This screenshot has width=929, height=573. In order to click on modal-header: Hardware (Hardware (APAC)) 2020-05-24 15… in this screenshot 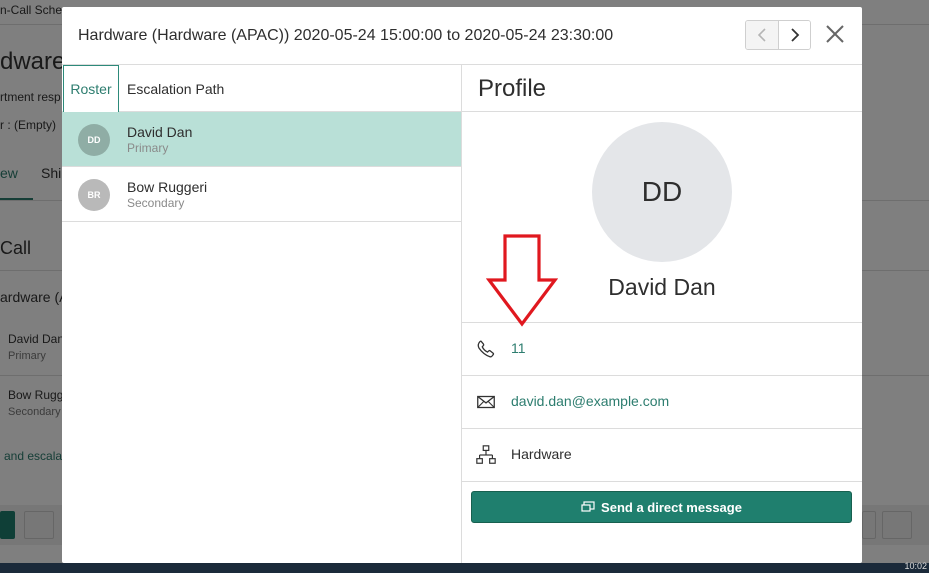, I will do `click(462, 36)`.